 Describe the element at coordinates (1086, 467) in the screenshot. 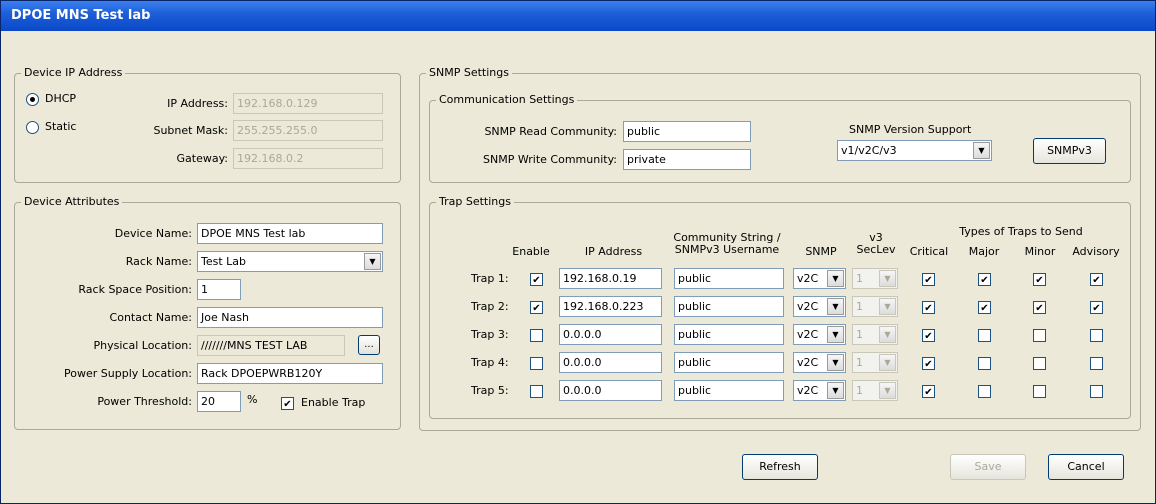

I see `cancel-button: Cancel` at that location.